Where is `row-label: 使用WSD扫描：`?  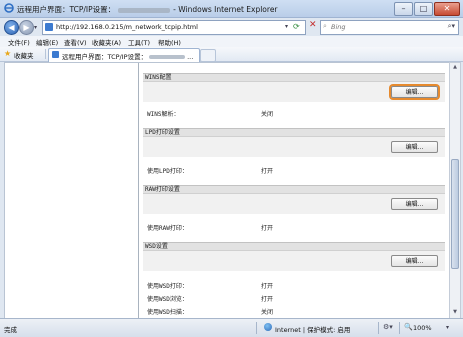 row-label: 使用WSD扫描： is located at coordinates (167, 312).